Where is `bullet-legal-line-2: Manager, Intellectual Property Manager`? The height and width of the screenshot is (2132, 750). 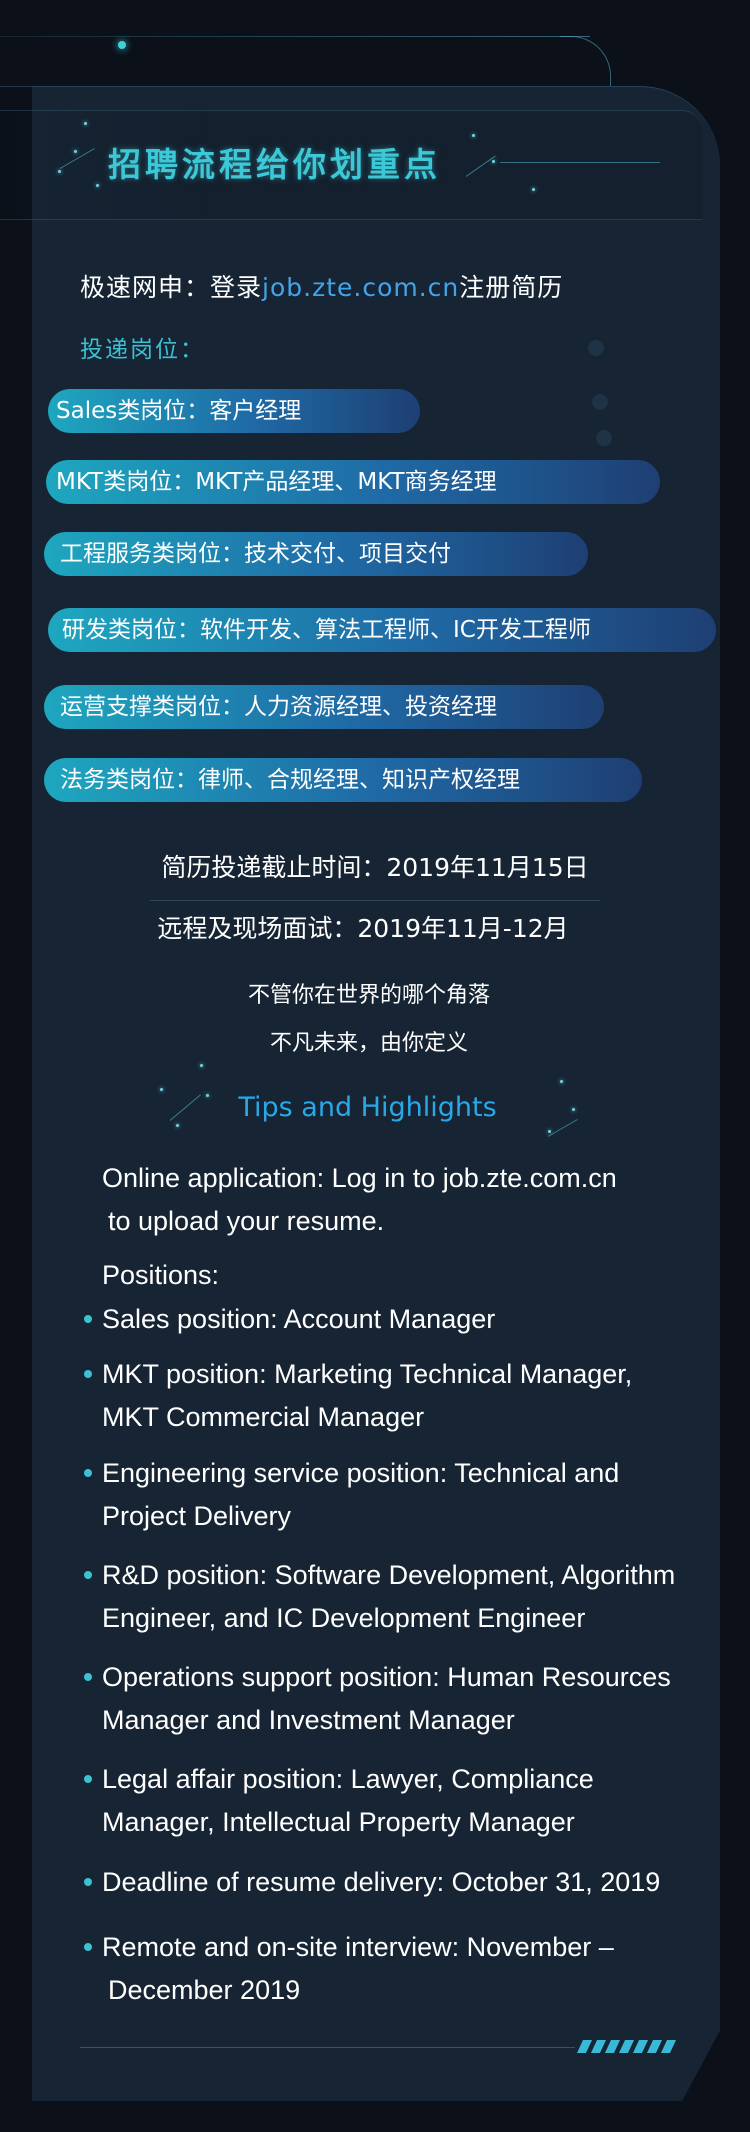 bullet-legal-line-2: Manager, Intellectual Property Manager is located at coordinates (338, 1822).